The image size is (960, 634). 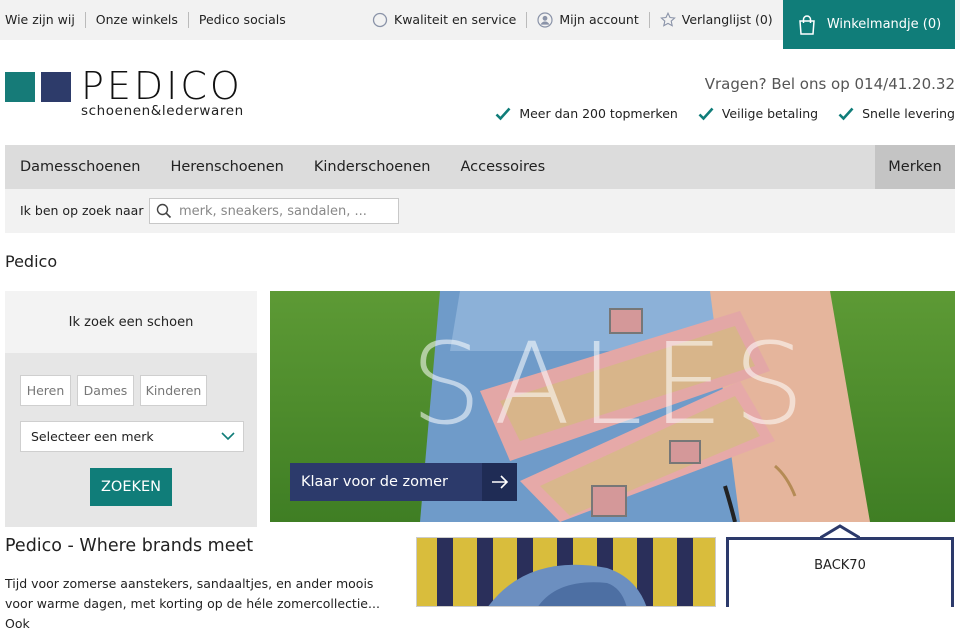 I want to click on link-onze-winkels: Onze winkels, so click(x=136, y=20).